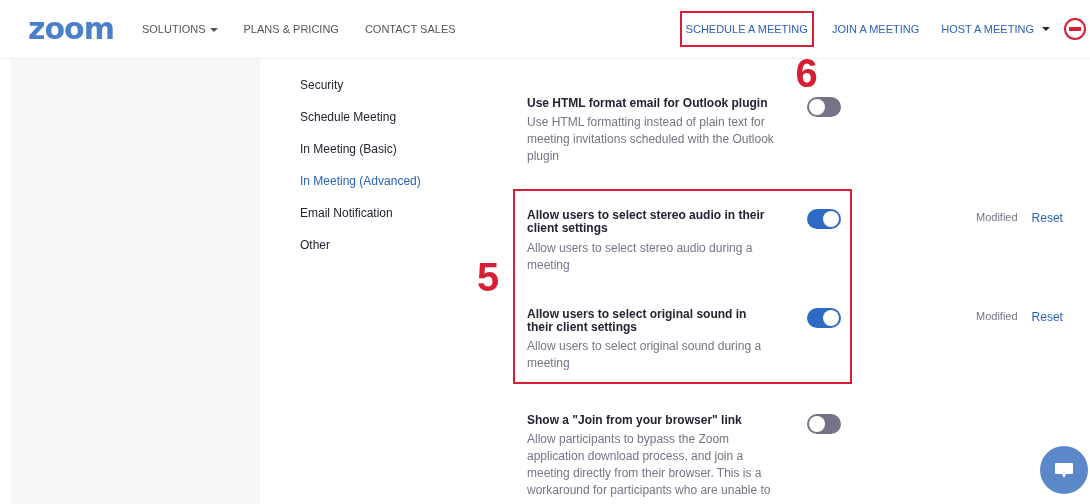  Describe the element at coordinates (173, 28) in the screenshot. I see `nav-link: SOLUTIONS` at that location.